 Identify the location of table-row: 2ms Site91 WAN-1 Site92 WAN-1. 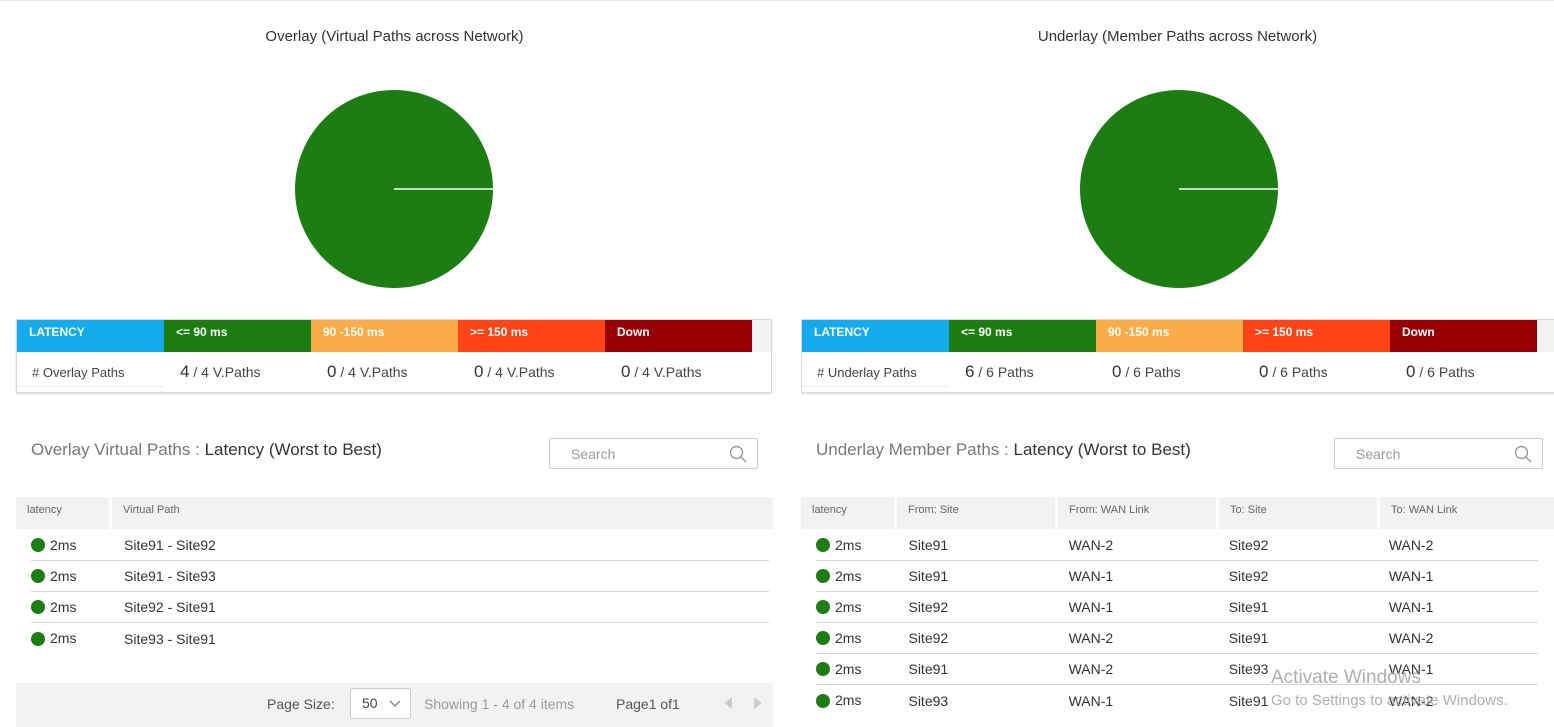
(1177, 576).